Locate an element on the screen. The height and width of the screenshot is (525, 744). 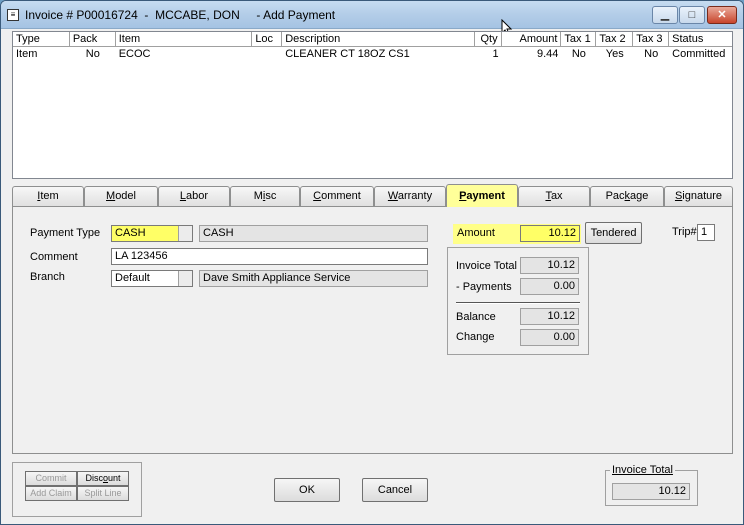
cell-status: Committed is located at coordinates (699, 54).